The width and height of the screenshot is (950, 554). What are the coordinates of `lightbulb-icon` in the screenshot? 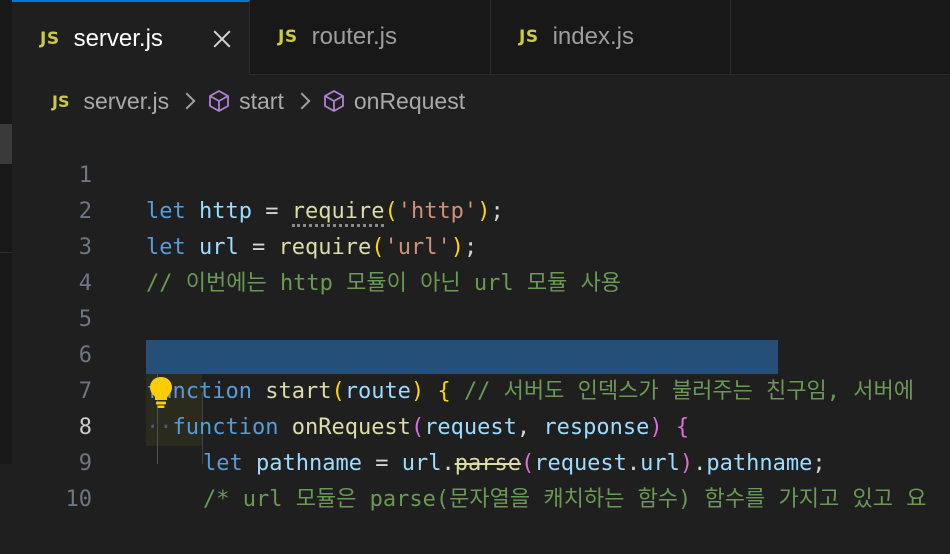 It's located at (161, 392).